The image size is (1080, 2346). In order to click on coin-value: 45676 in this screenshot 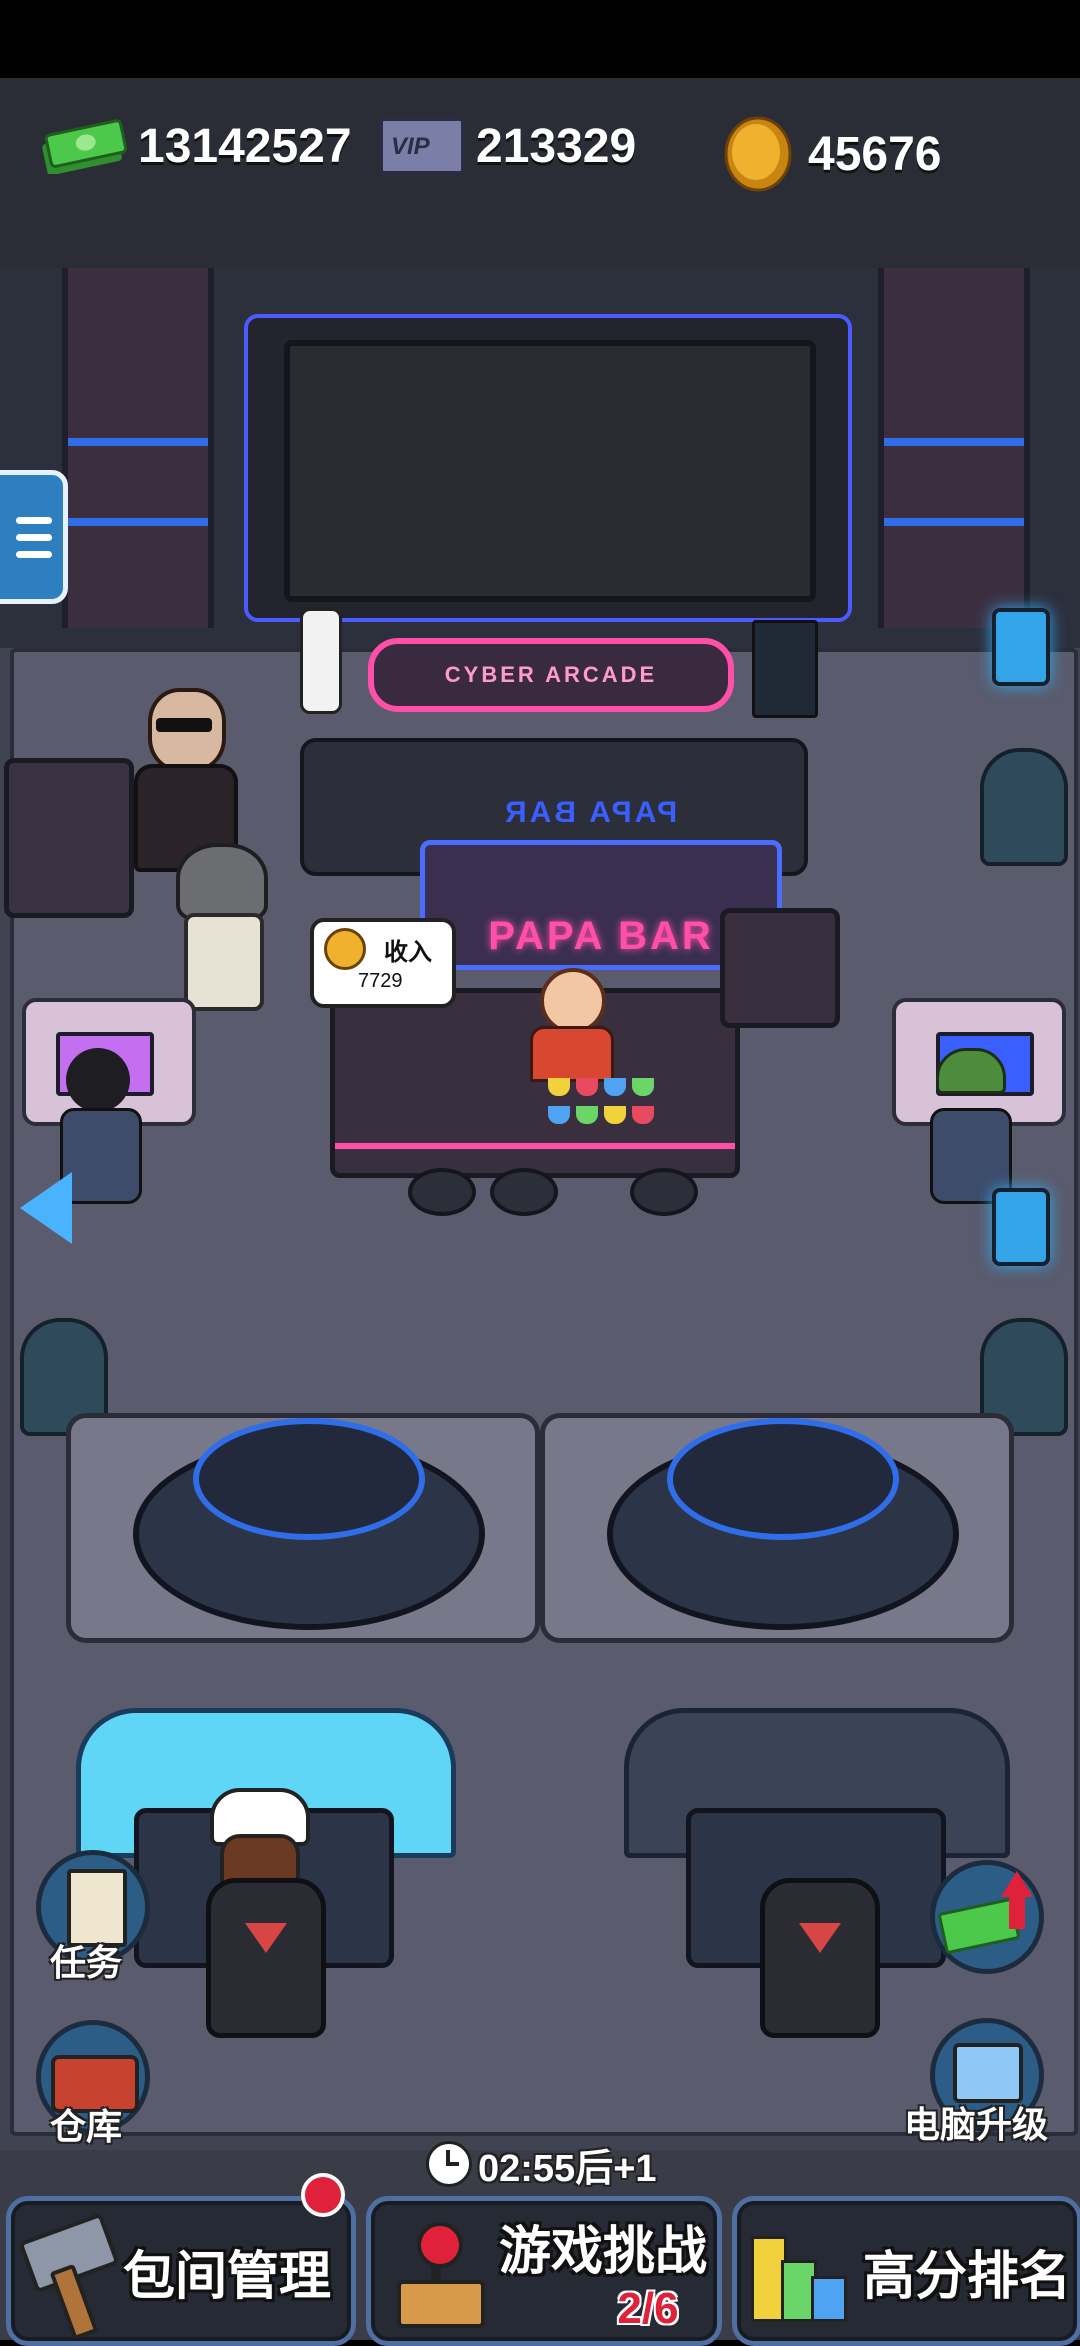, I will do `click(875, 154)`.